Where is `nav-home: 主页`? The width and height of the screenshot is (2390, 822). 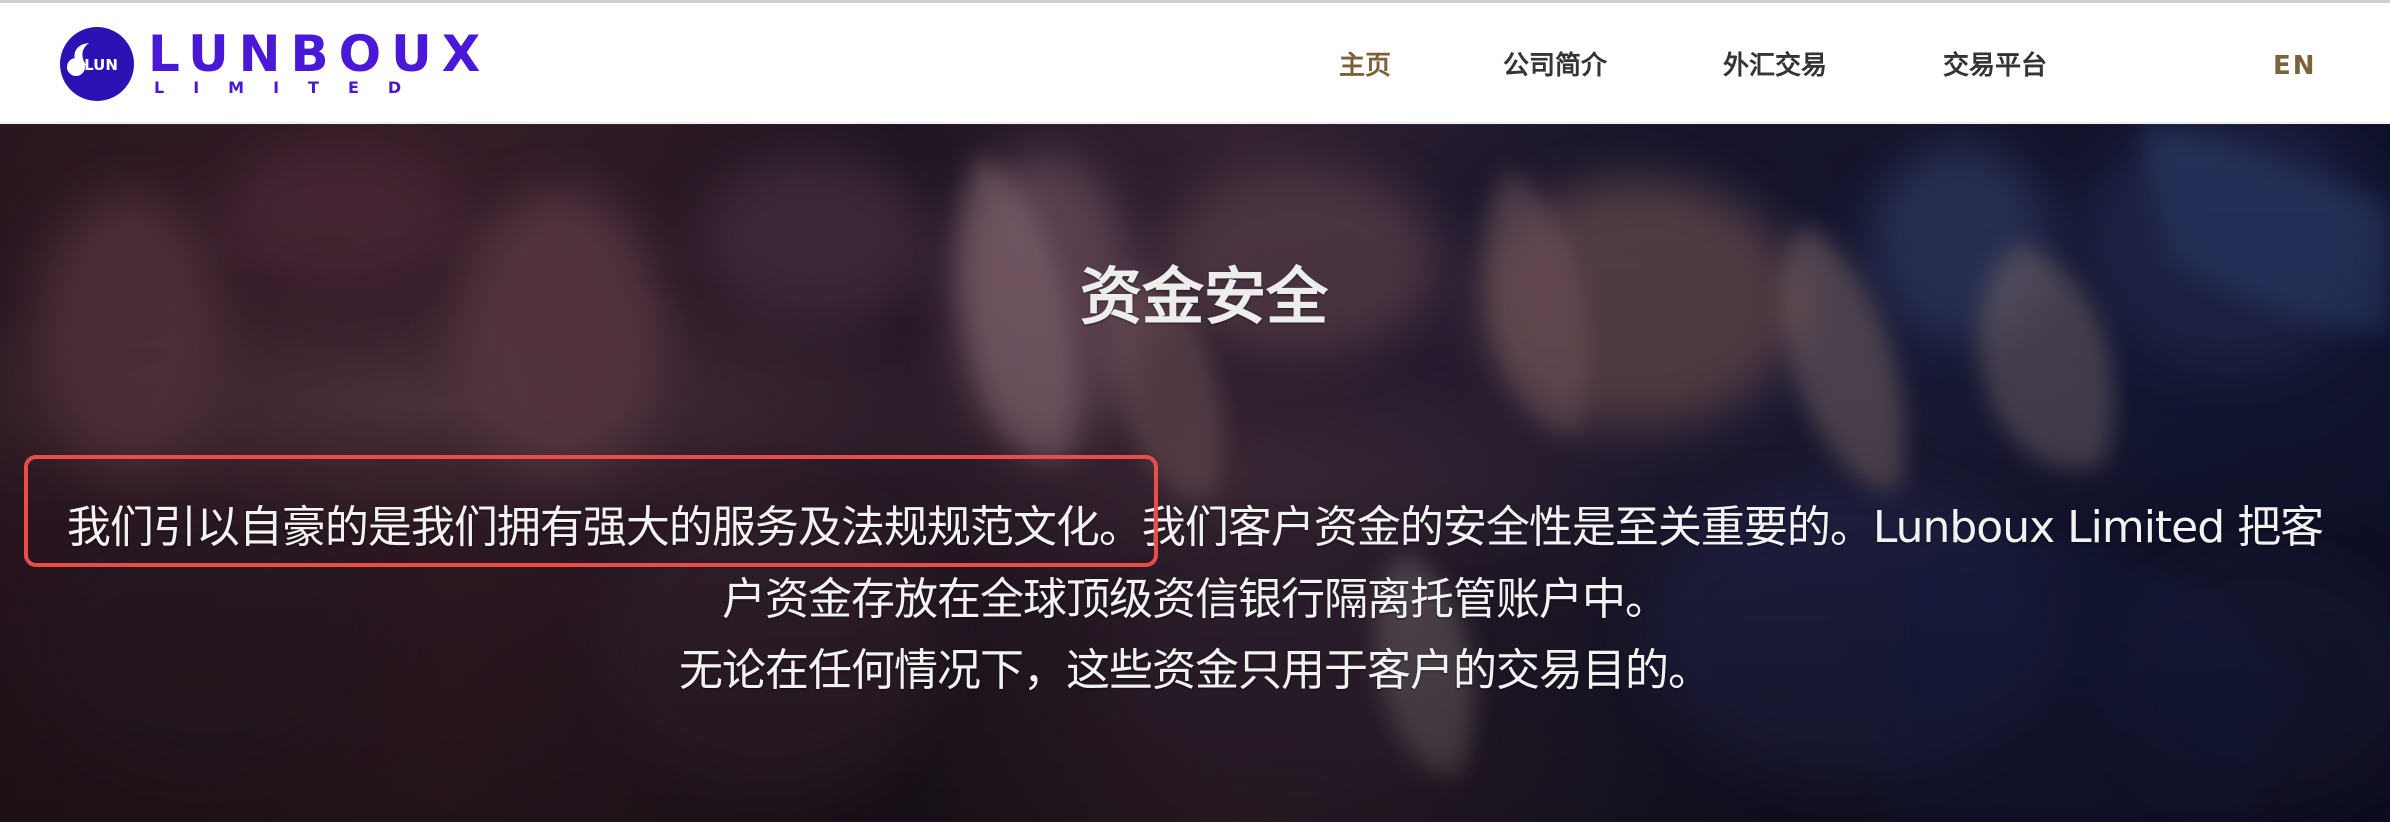 nav-home: 主页 is located at coordinates (1365, 66).